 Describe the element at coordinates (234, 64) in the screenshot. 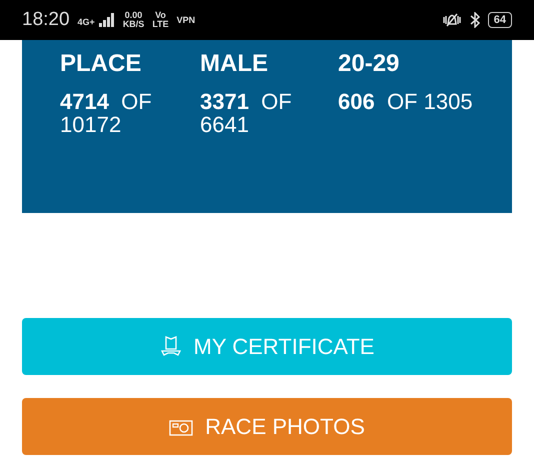

I see `ranking-label: MALE` at that location.